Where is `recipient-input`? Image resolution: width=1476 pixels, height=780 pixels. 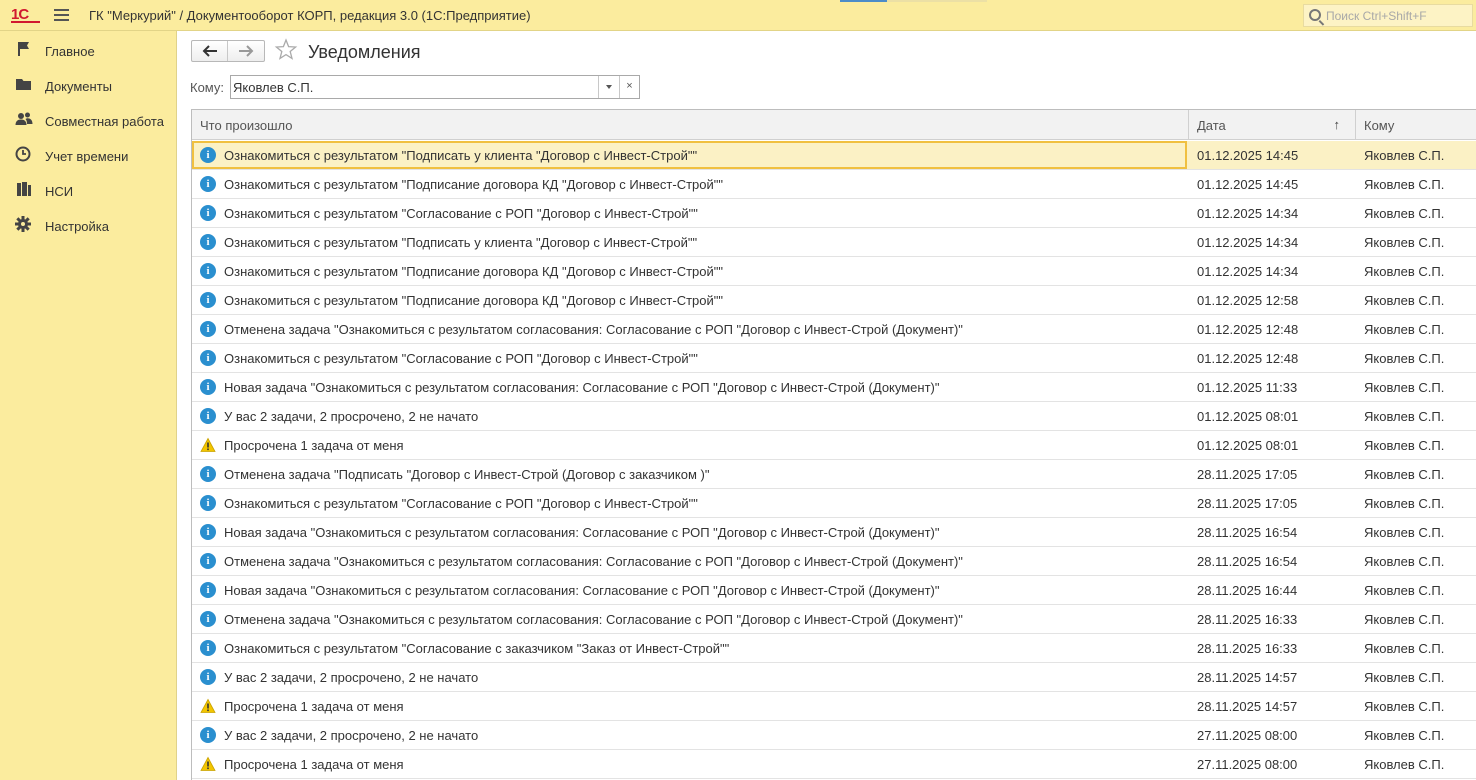
recipient-input is located at coordinates (414, 87).